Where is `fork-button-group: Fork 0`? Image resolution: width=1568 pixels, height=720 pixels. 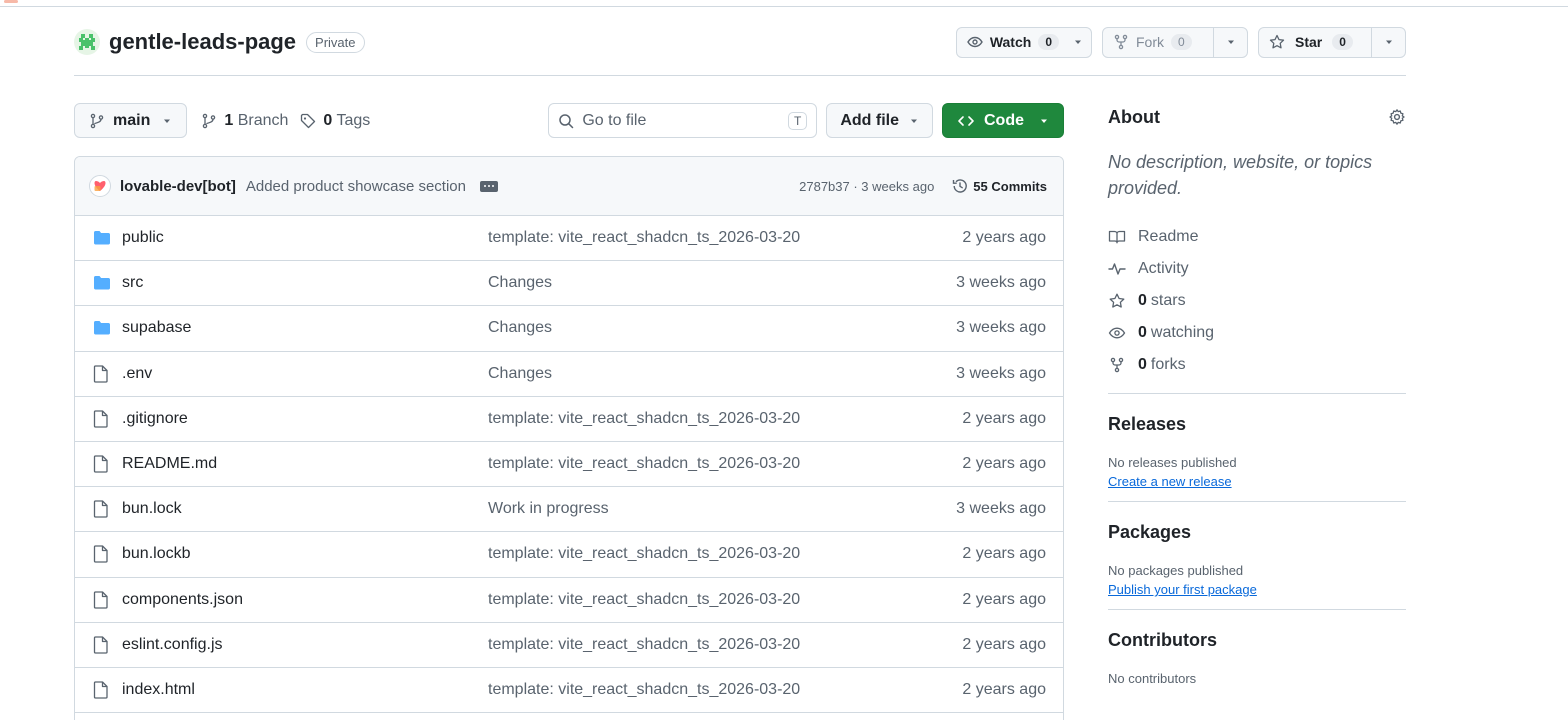 fork-button-group: Fork 0 is located at coordinates (1175, 42).